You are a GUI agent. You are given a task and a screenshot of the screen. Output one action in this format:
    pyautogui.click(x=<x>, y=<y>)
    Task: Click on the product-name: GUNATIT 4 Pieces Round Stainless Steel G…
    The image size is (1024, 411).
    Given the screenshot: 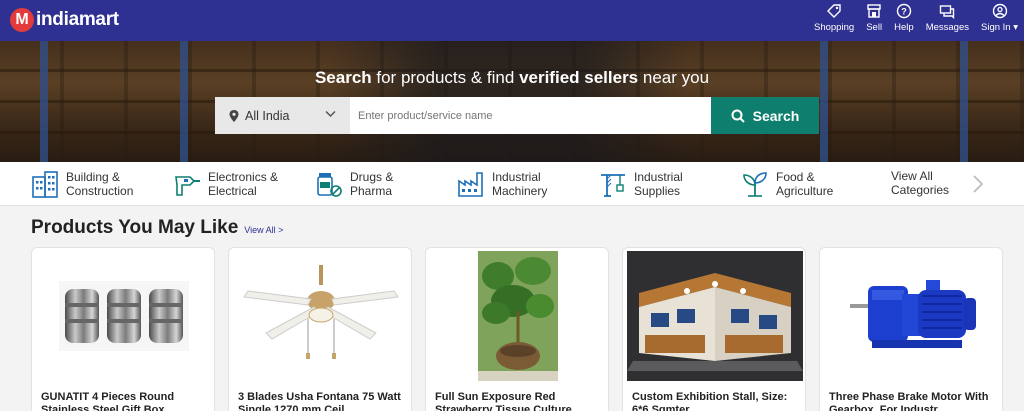 What is the action you would take?
    pyautogui.click(x=108, y=401)
    